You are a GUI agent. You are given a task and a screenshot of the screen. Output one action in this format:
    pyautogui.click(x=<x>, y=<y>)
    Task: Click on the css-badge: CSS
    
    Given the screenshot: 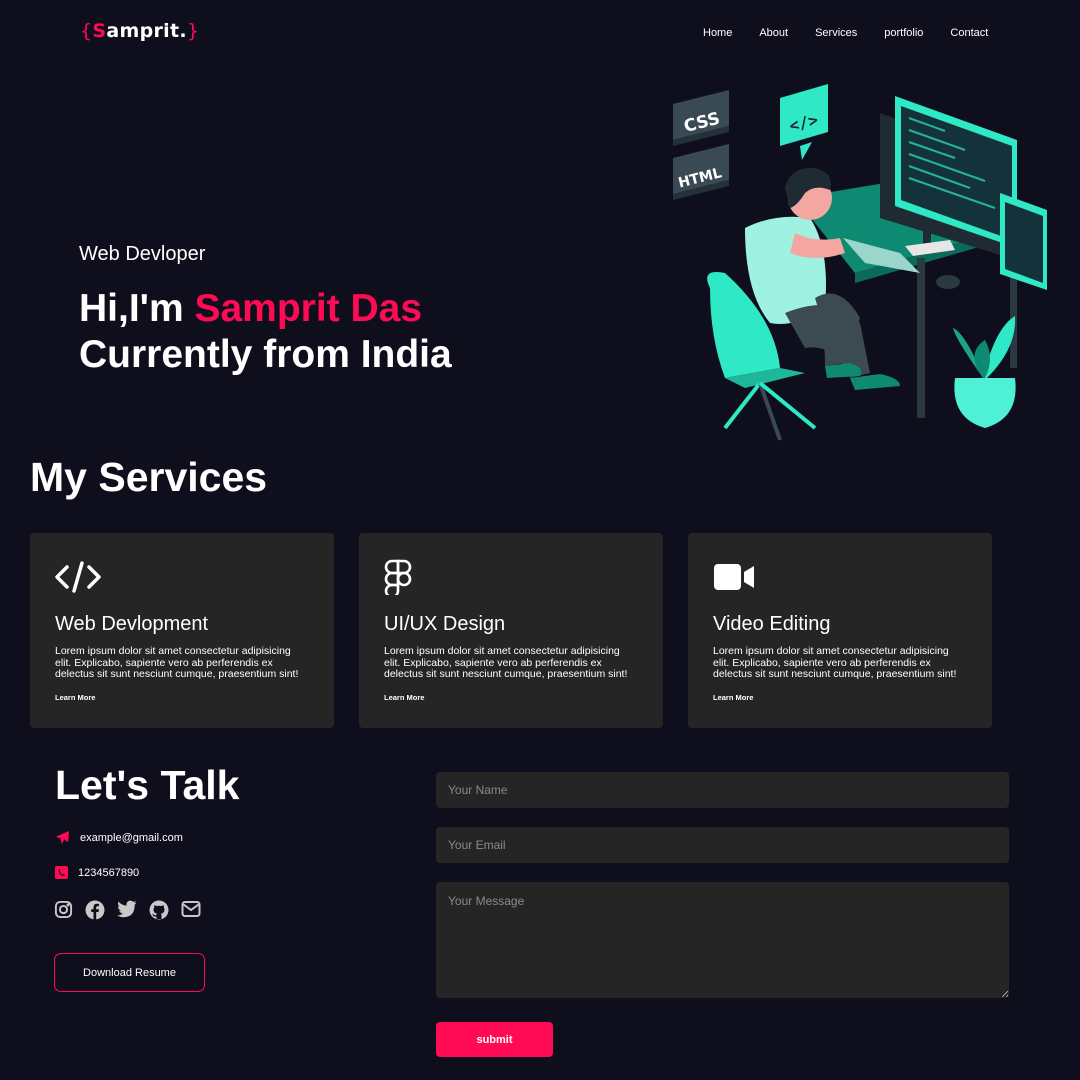 What is the action you would take?
    pyautogui.click(x=701, y=118)
    